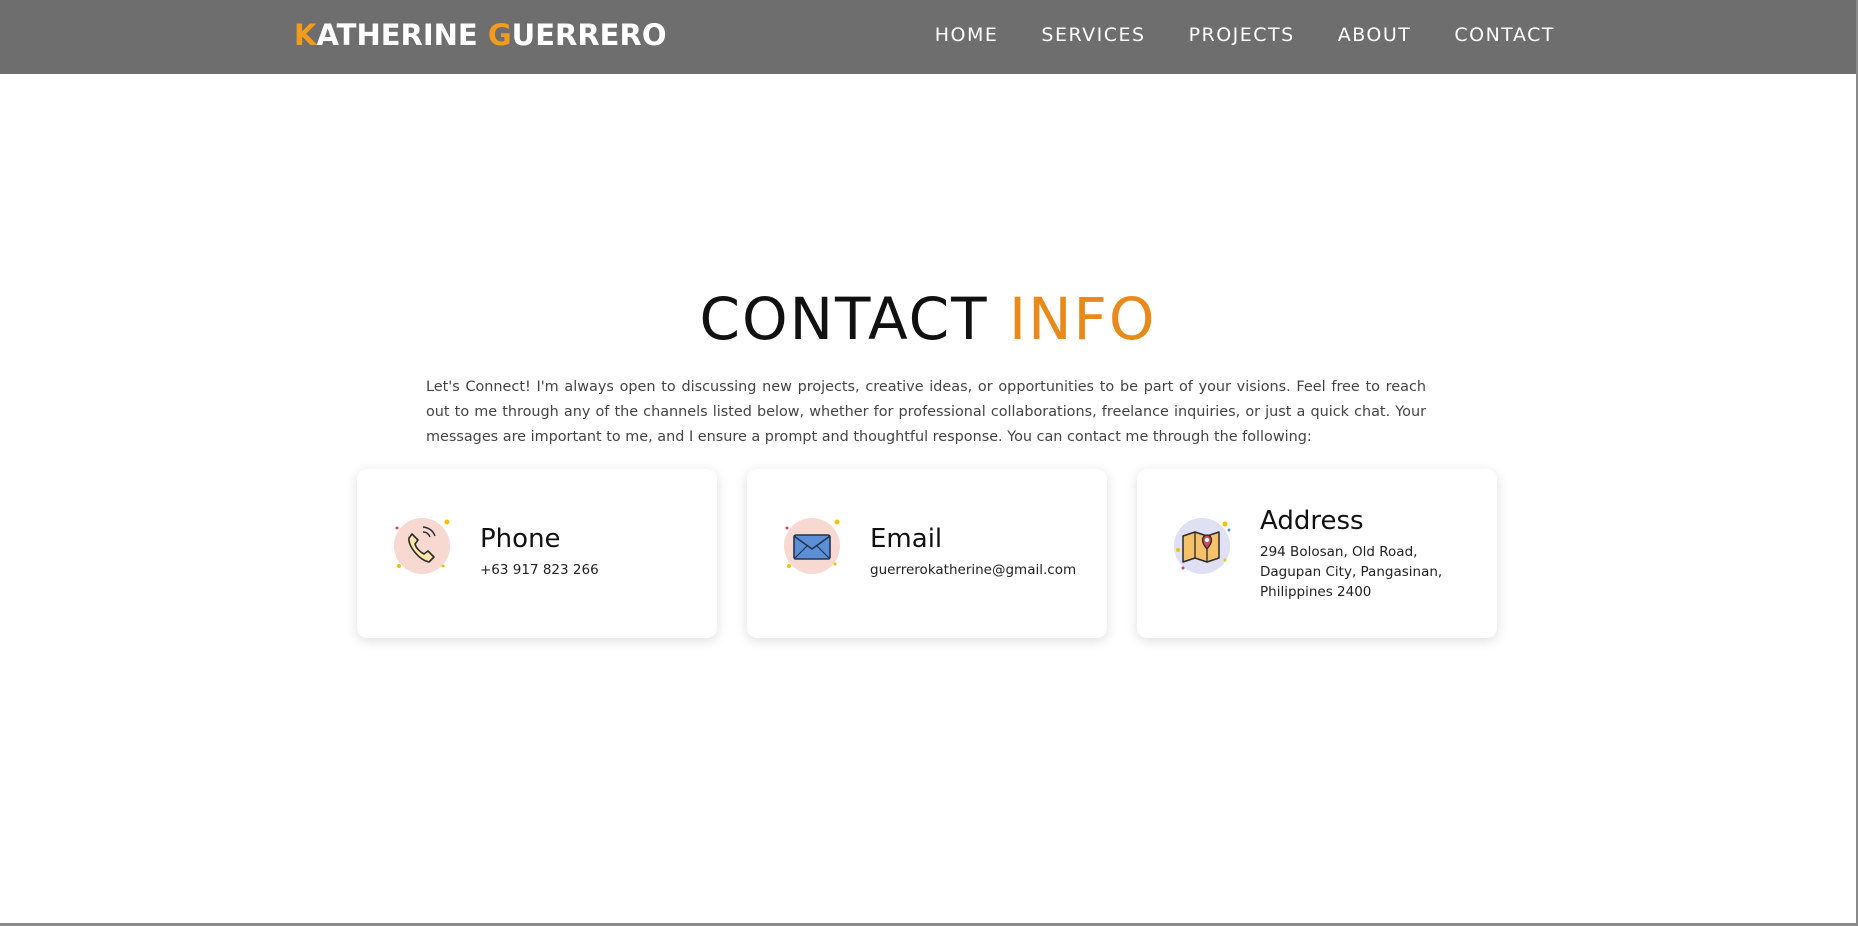 The width and height of the screenshot is (1858, 926). What do you see at coordinates (967, 35) in the screenshot?
I see `nav-link-home: HOME` at bounding box center [967, 35].